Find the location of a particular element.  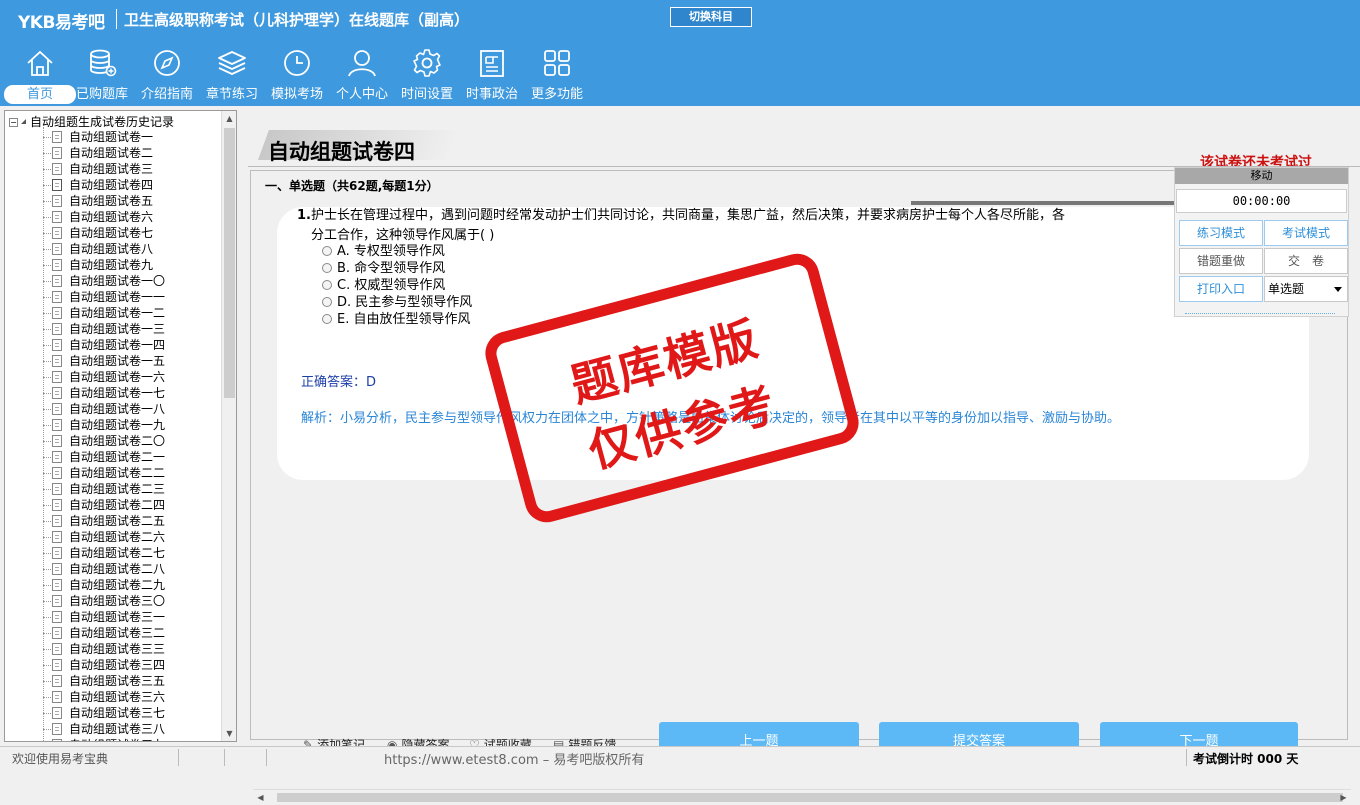

tree-item: 自动组题试卷一一 is located at coordinates (104, 297).